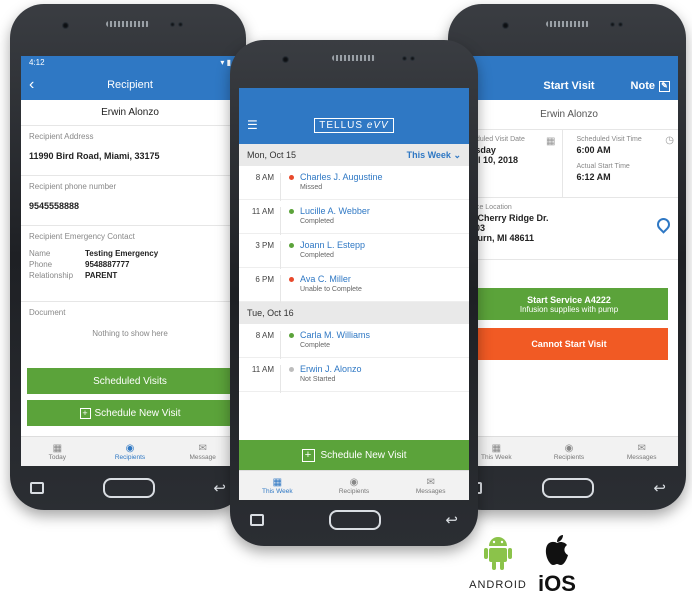 The image size is (692, 598). What do you see at coordinates (101, 275) in the screenshot?
I see `emergency-relationship-value: PARENT` at bounding box center [101, 275].